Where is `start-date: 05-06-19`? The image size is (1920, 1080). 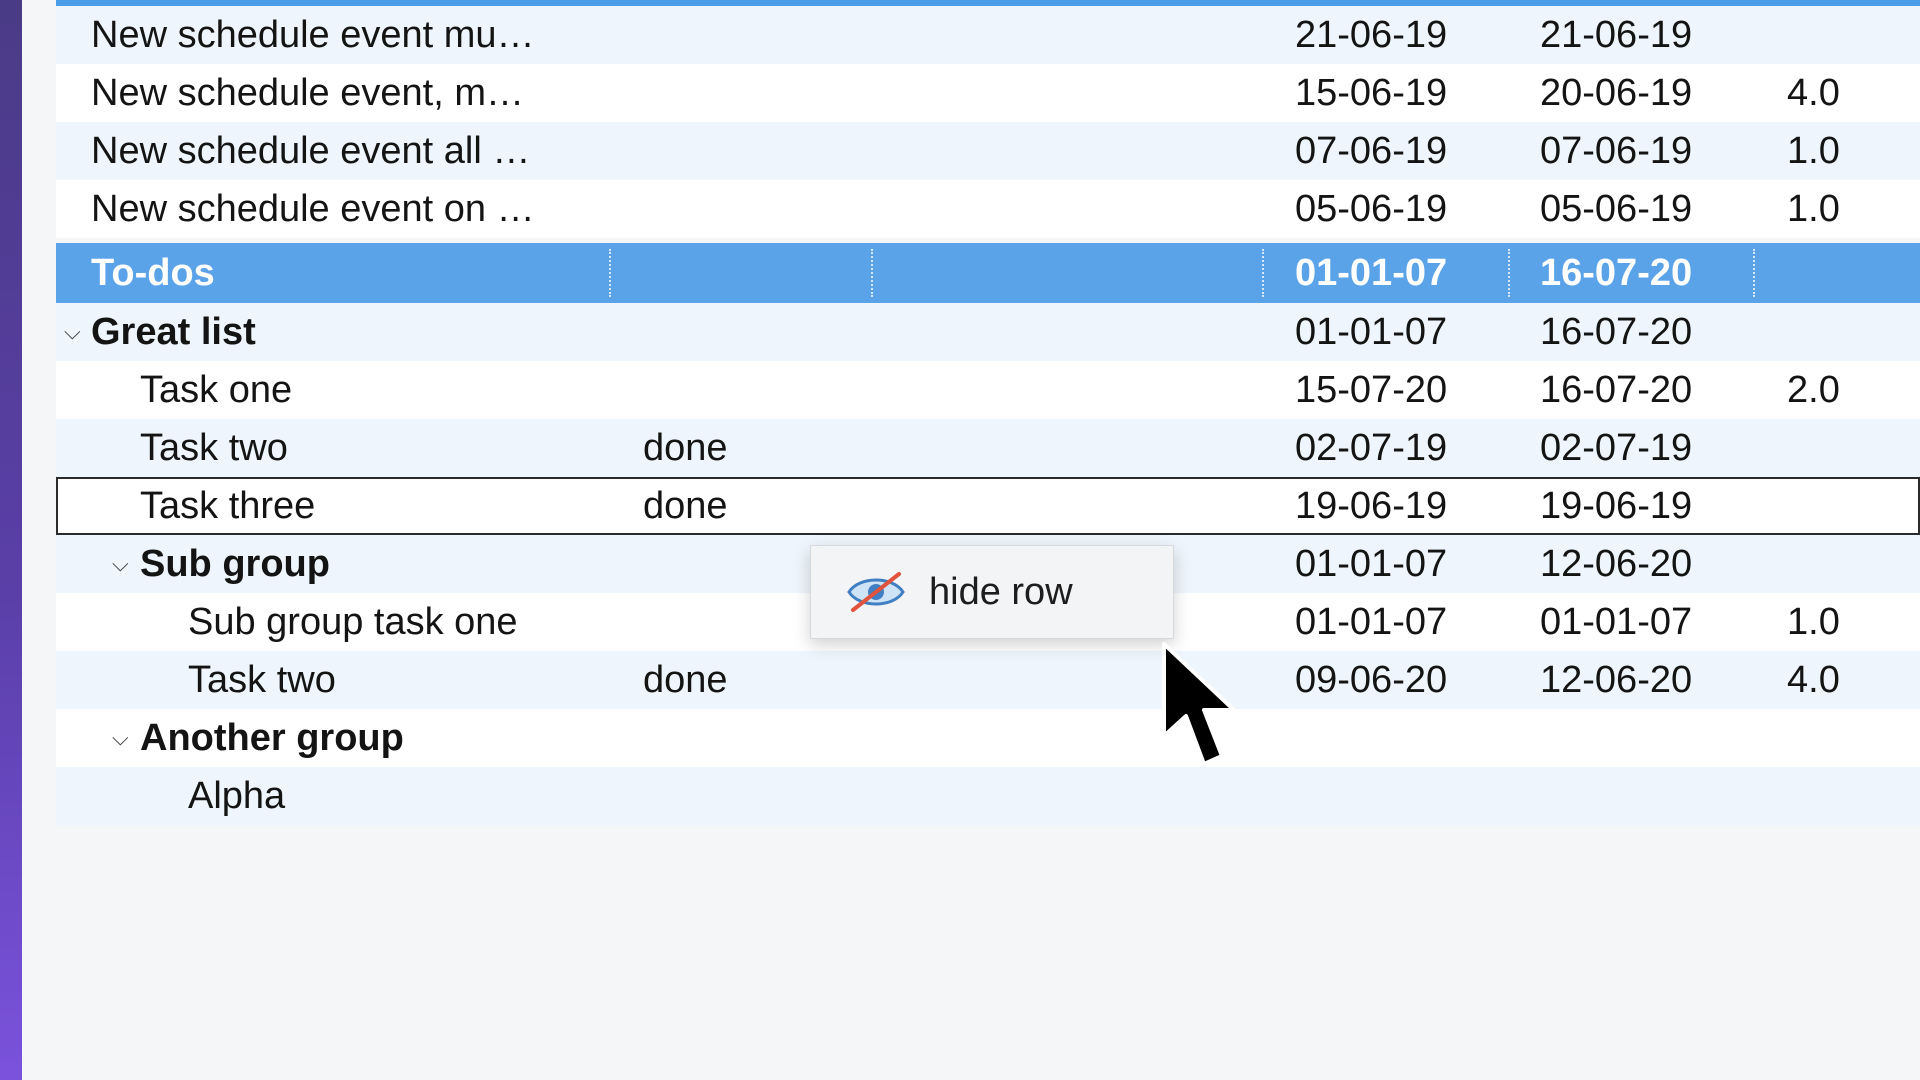 start-date: 05-06-19 is located at coordinates (1371, 208).